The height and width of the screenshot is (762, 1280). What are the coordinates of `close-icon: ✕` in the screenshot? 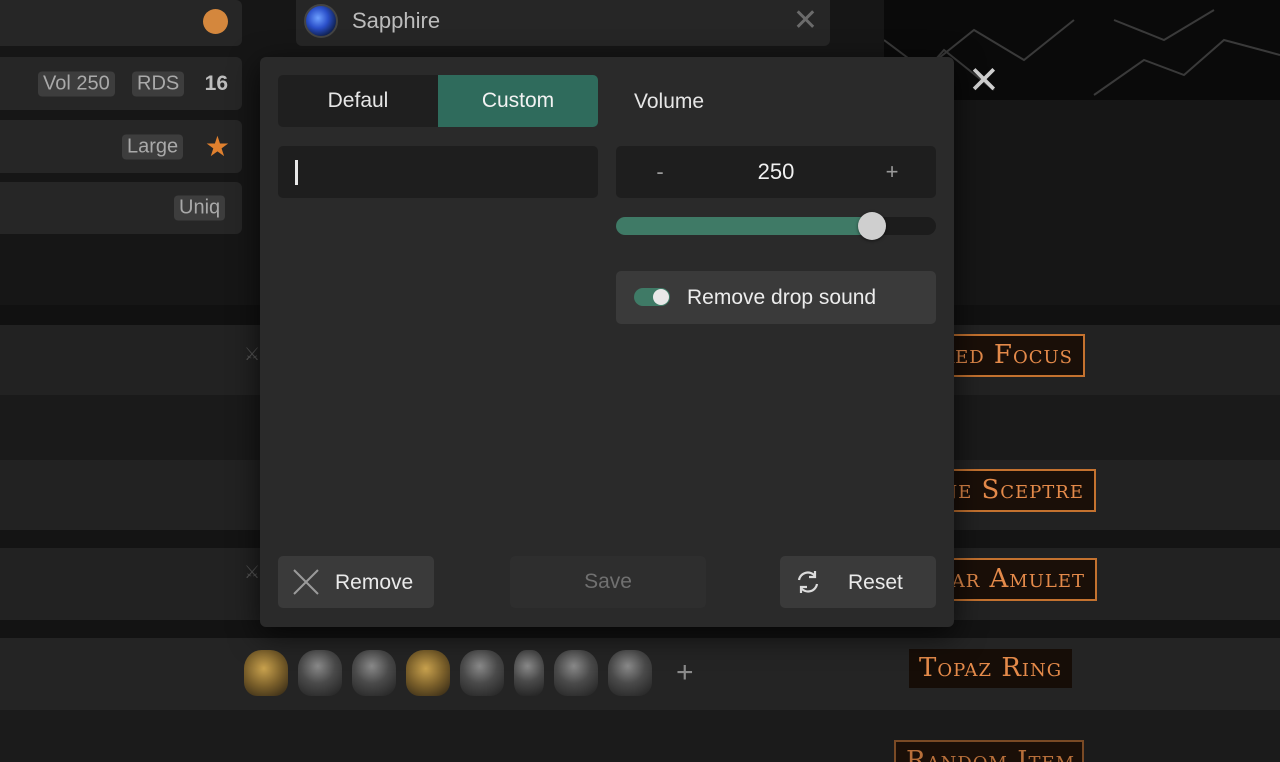 It's located at (805, 21).